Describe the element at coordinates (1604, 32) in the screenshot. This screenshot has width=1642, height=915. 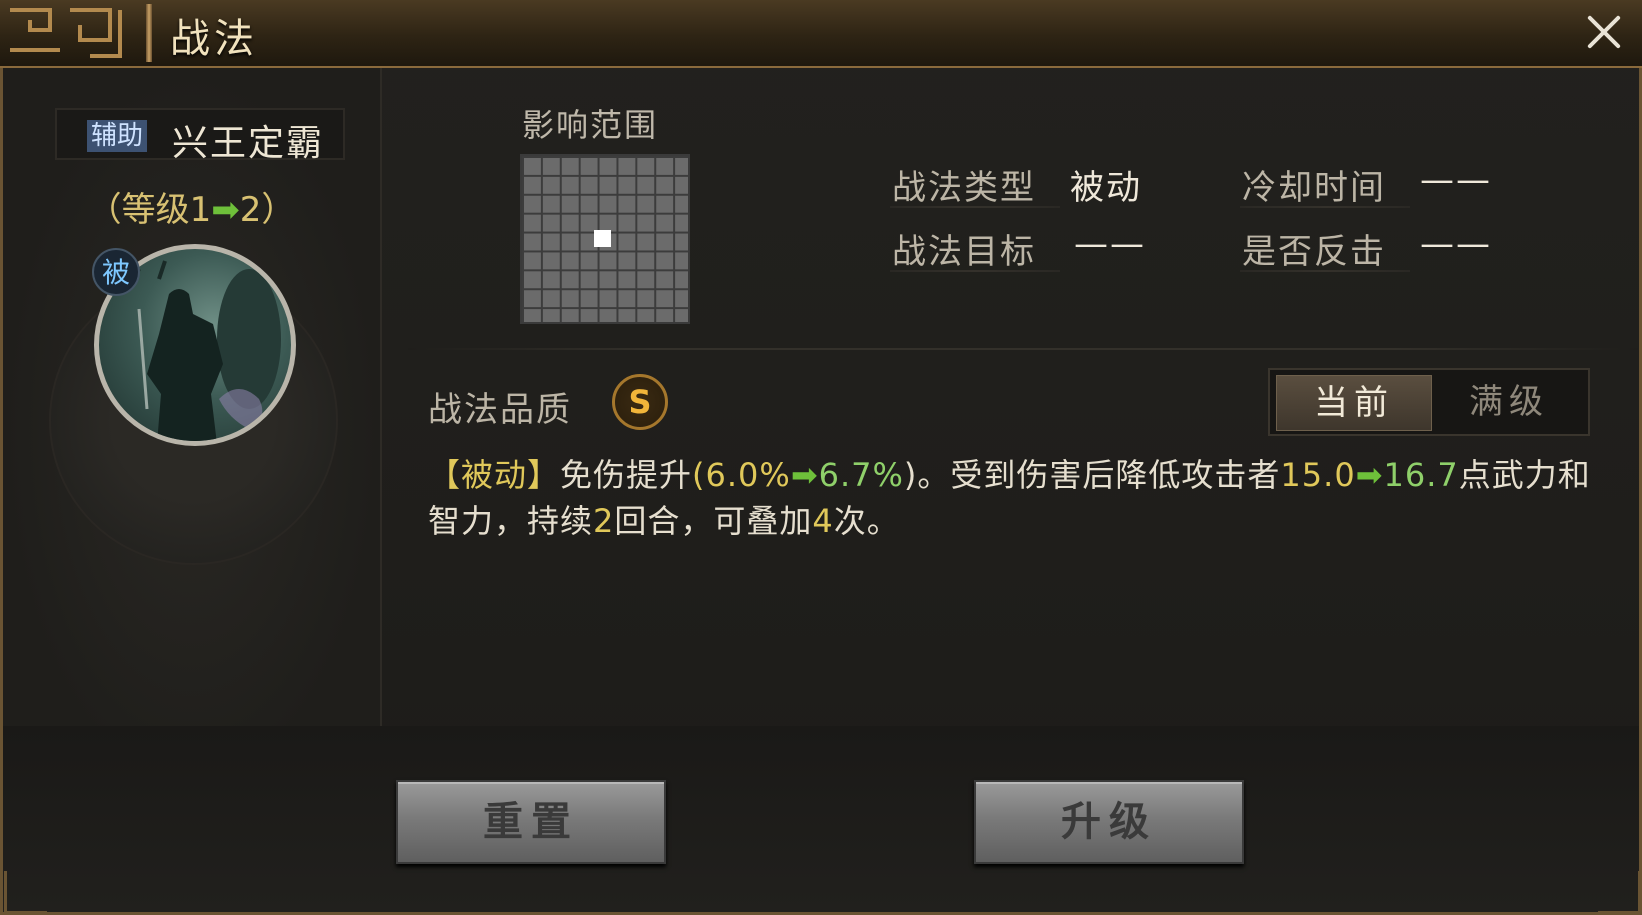
I see `close-icon` at that location.